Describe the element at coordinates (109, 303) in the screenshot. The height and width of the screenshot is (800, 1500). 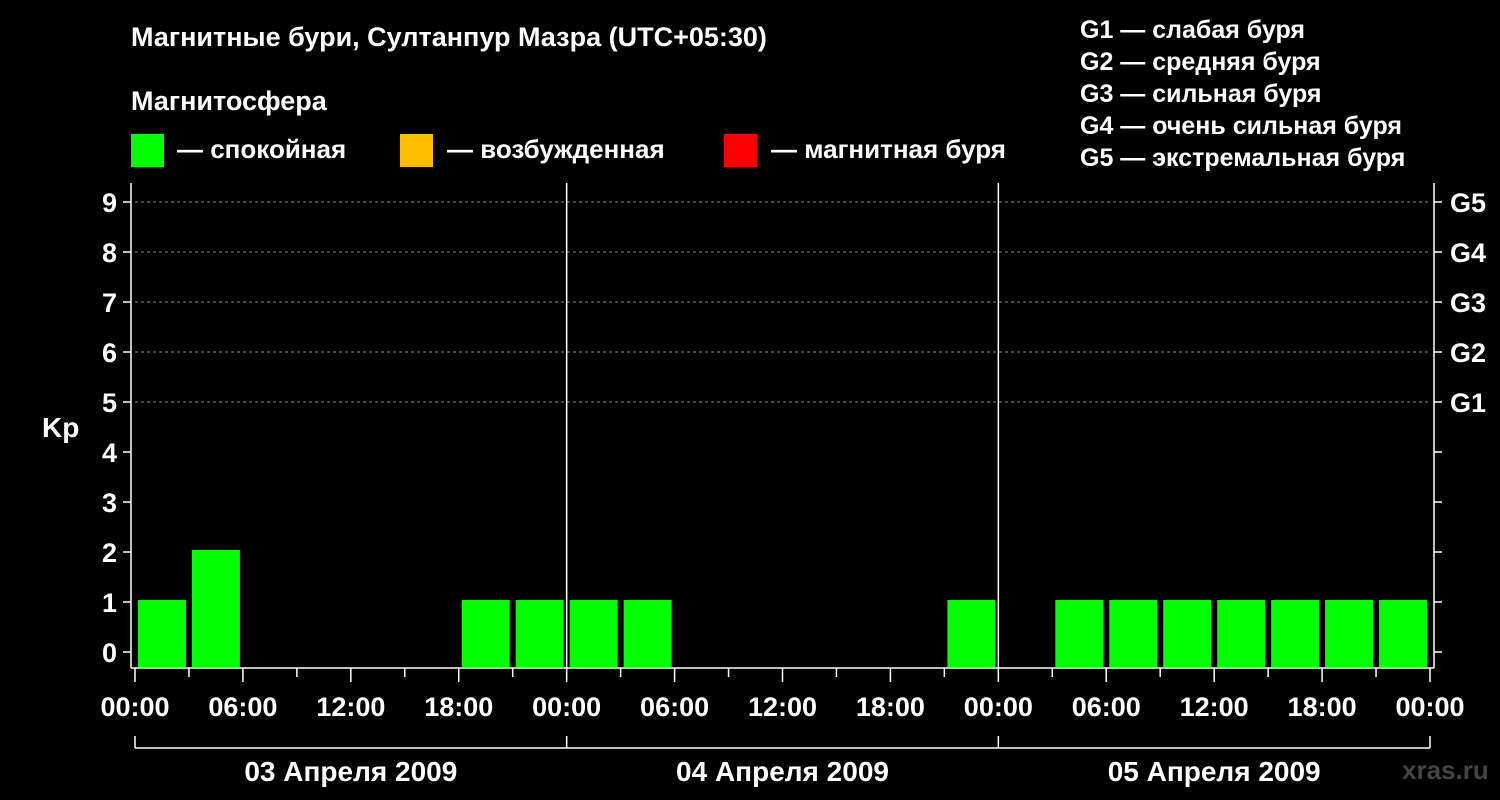
I see `y-tick-label: 7` at that location.